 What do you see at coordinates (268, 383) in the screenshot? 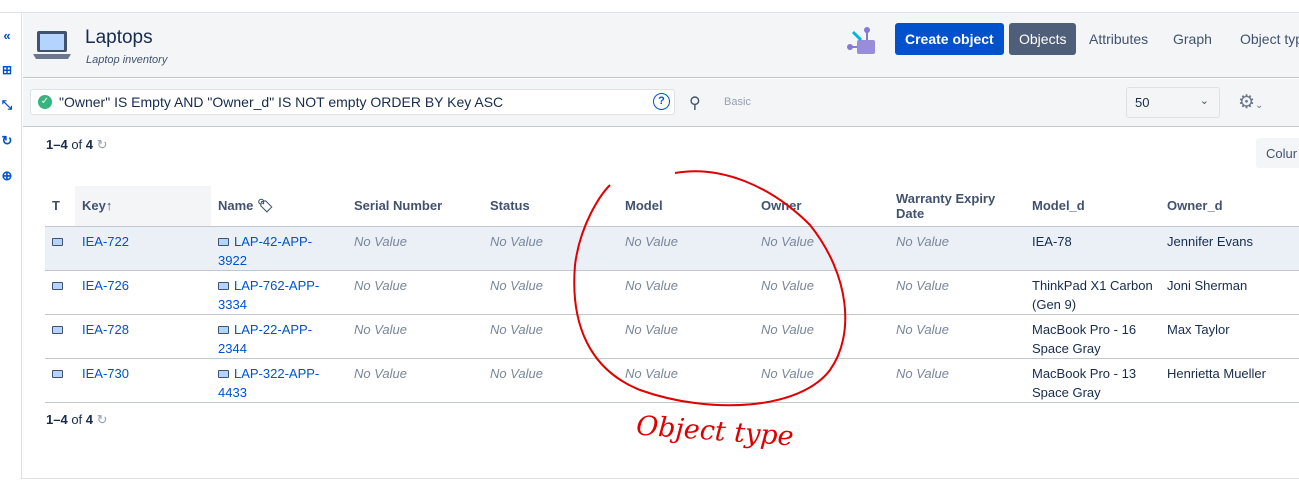
I see `object-name-link: LAP-322-APP-4433` at bounding box center [268, 383].